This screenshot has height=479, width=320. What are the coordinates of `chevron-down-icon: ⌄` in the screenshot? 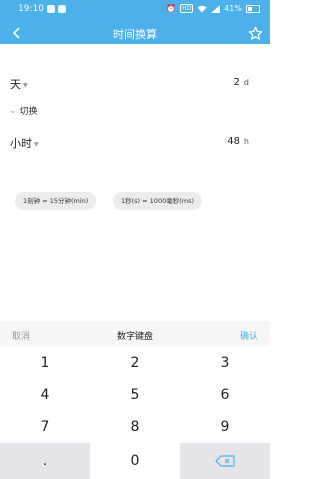 It's located at (13, 110).